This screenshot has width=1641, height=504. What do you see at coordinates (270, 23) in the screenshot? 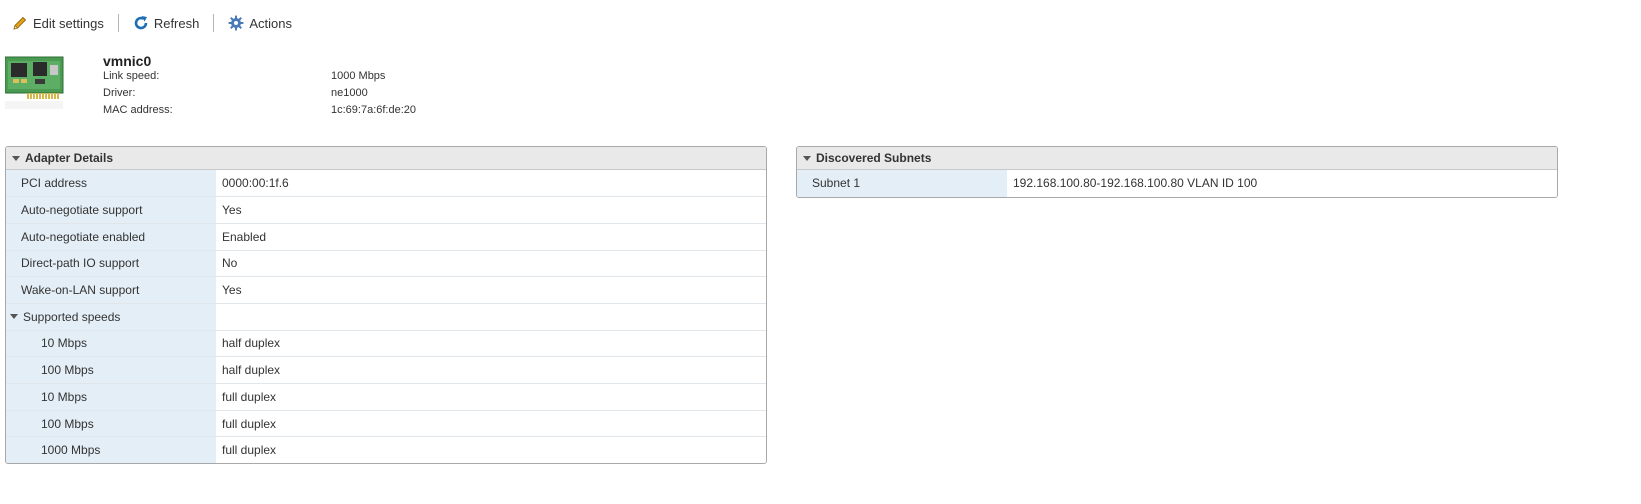
I see `actions-label: Actions` at bounding box center [270, 23].